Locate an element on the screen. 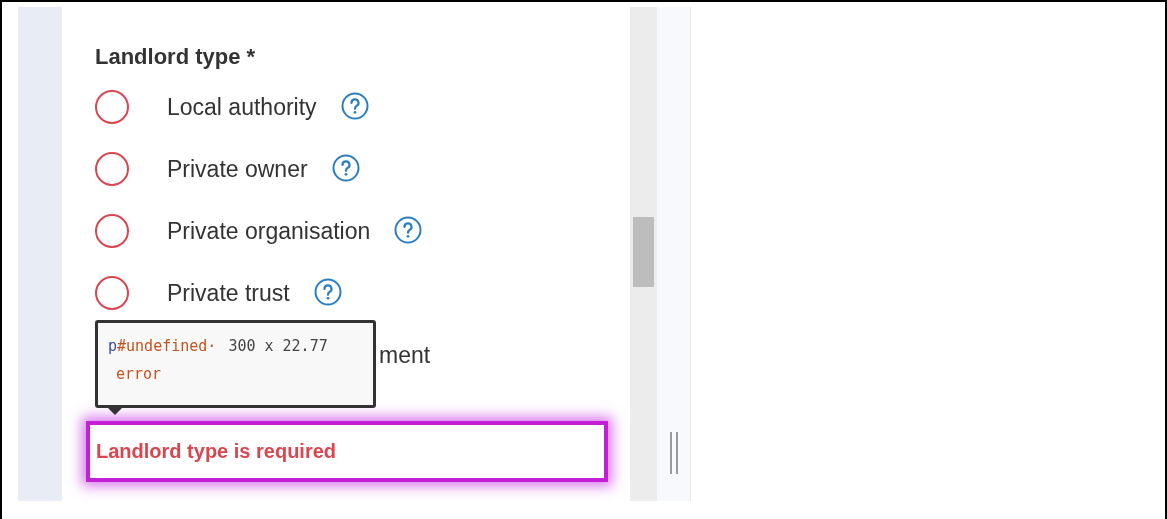 This screenshot has width=1167, height=519. option-label: Private organisation is located at coordinates (269, 231).